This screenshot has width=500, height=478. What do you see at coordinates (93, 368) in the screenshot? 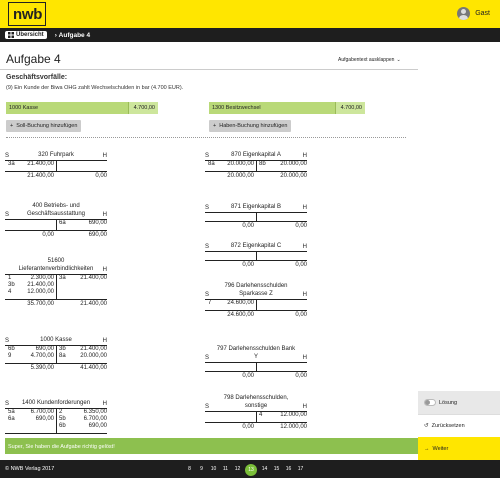
I see `haben-total: 41.400,00` at bounding box center [93, 368].